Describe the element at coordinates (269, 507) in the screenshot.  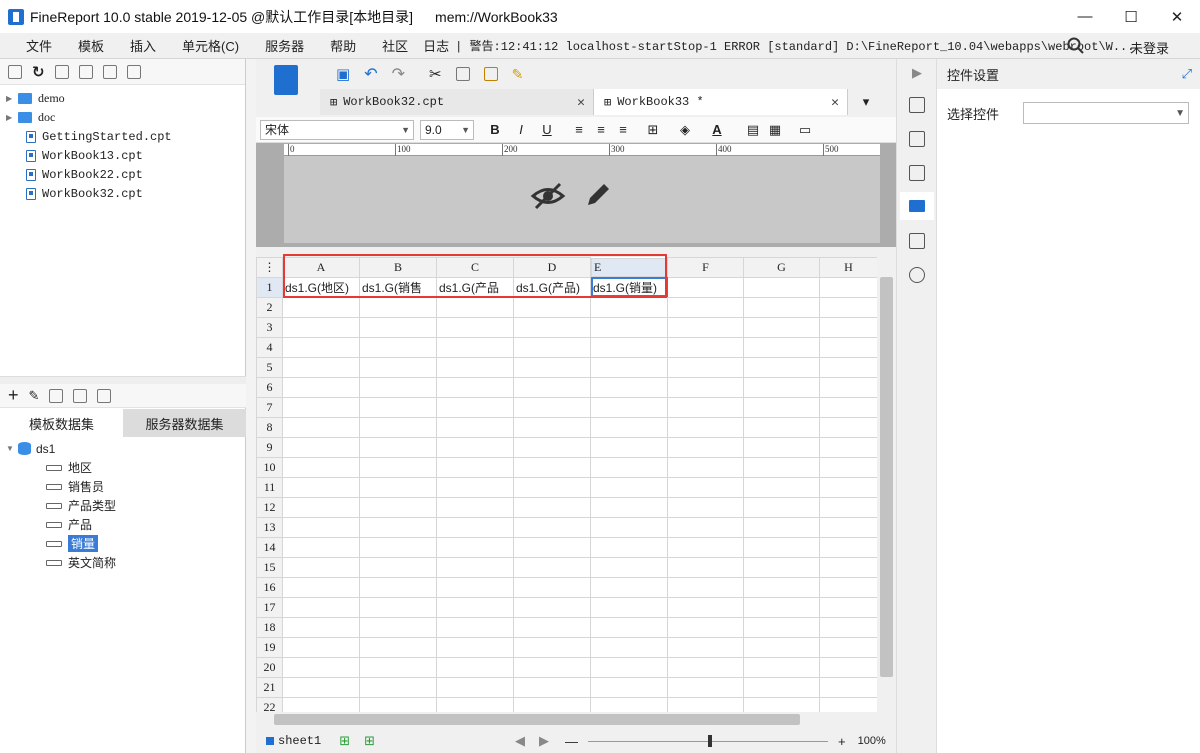
I see `row-header: 12` at that location.